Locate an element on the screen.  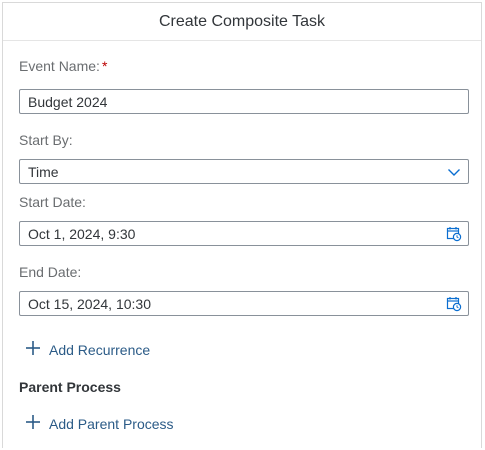
add-parent-process-button: Add Parent Process is located at coordinates (99, 423).